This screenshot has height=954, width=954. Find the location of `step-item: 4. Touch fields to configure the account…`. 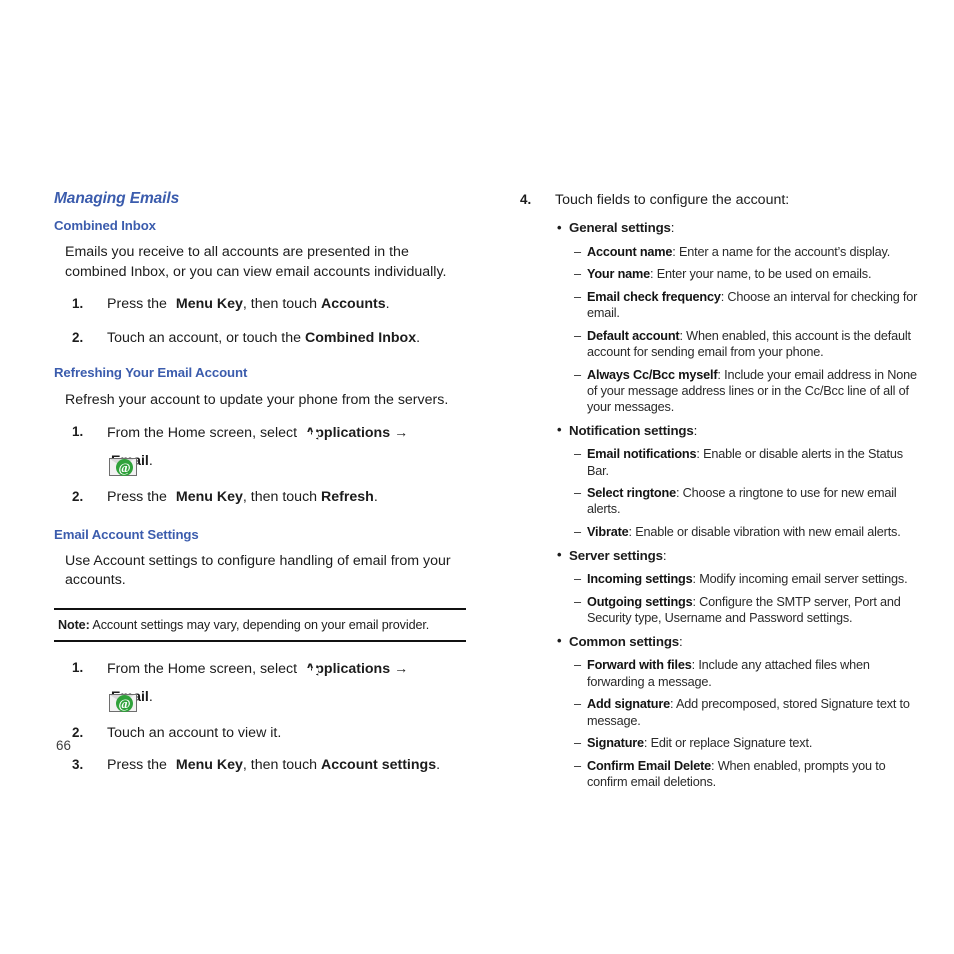

step-item: 4. Touch fields to configure the account… is located at coordinates (720, 200).